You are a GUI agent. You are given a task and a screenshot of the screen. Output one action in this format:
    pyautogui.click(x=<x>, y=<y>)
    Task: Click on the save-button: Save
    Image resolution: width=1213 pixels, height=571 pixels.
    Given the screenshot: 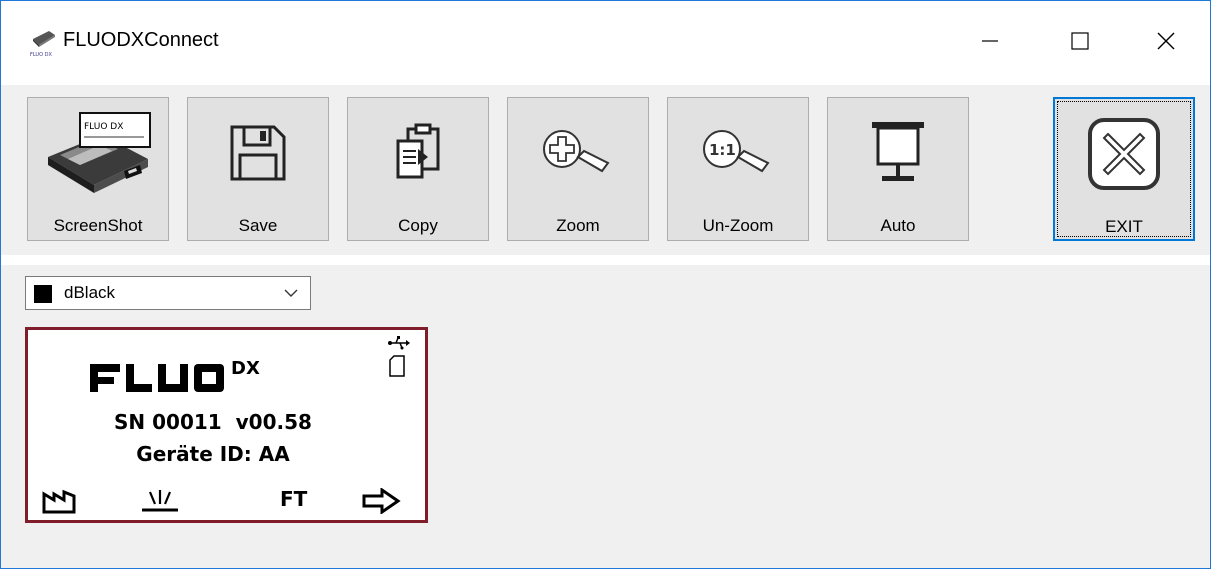 What is the action you would take?
    pyautogui.click(x=258, y=169)
    